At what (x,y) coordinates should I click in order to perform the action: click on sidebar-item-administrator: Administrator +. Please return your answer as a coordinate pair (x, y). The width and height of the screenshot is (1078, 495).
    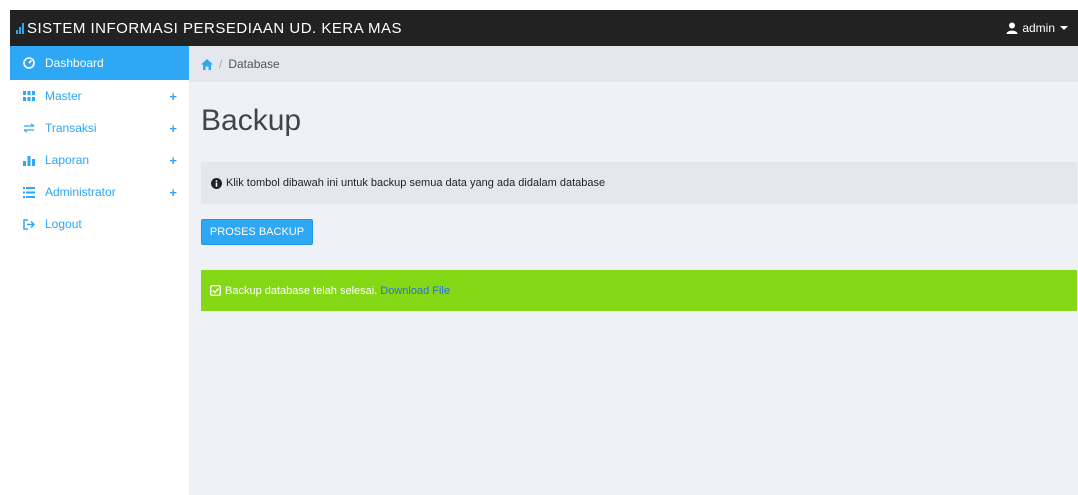
    Looking at the image, I should click on (99, 192).